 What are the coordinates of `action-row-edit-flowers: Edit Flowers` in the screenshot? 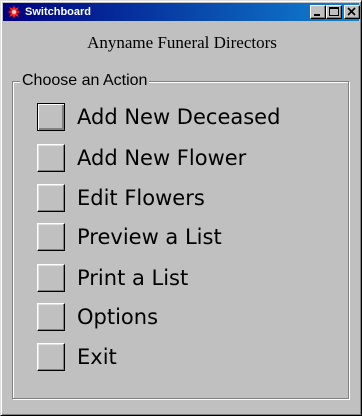 It's located at (182, 198).